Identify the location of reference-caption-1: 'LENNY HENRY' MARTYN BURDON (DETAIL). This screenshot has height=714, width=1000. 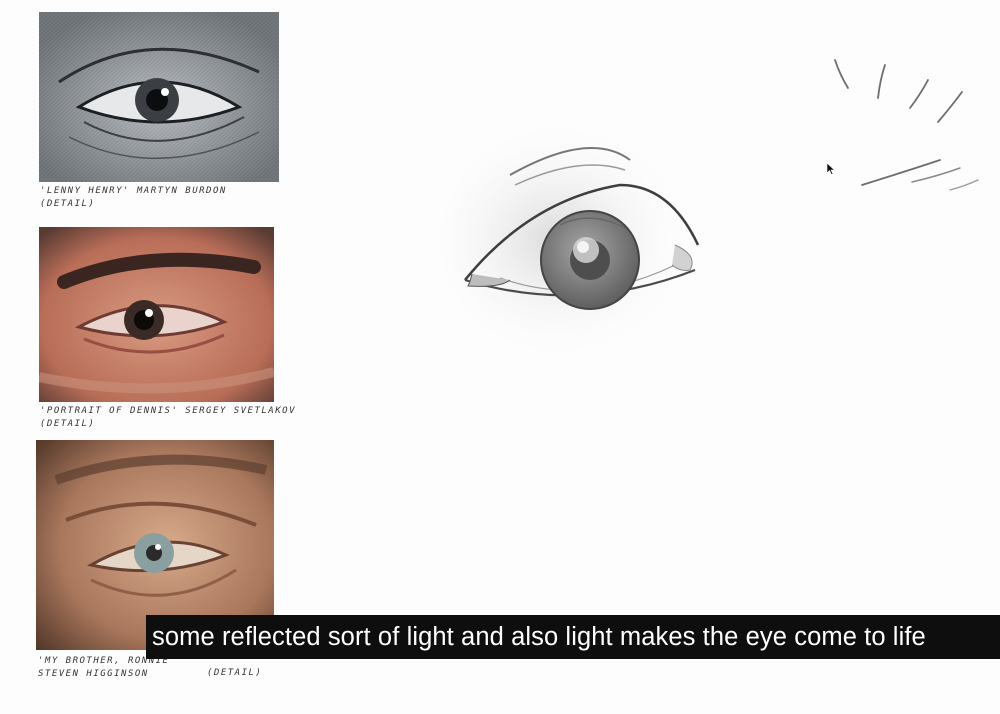
(133, 197).